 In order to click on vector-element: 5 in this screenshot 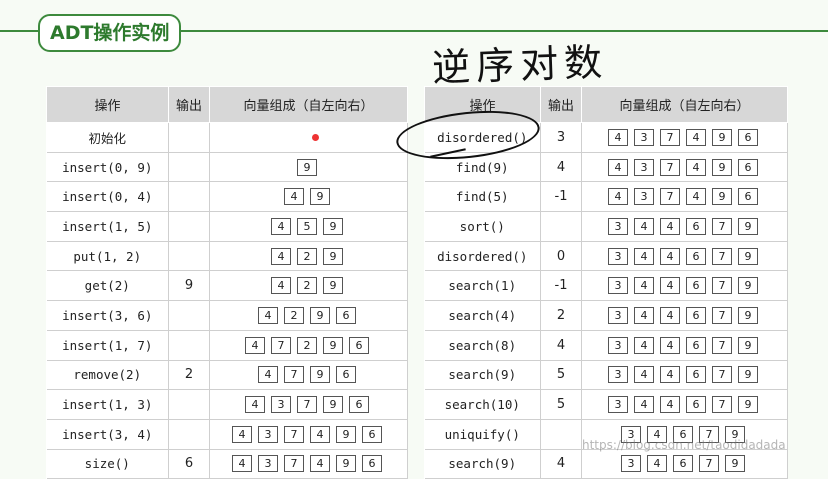, I will do `click(307, 226)`.